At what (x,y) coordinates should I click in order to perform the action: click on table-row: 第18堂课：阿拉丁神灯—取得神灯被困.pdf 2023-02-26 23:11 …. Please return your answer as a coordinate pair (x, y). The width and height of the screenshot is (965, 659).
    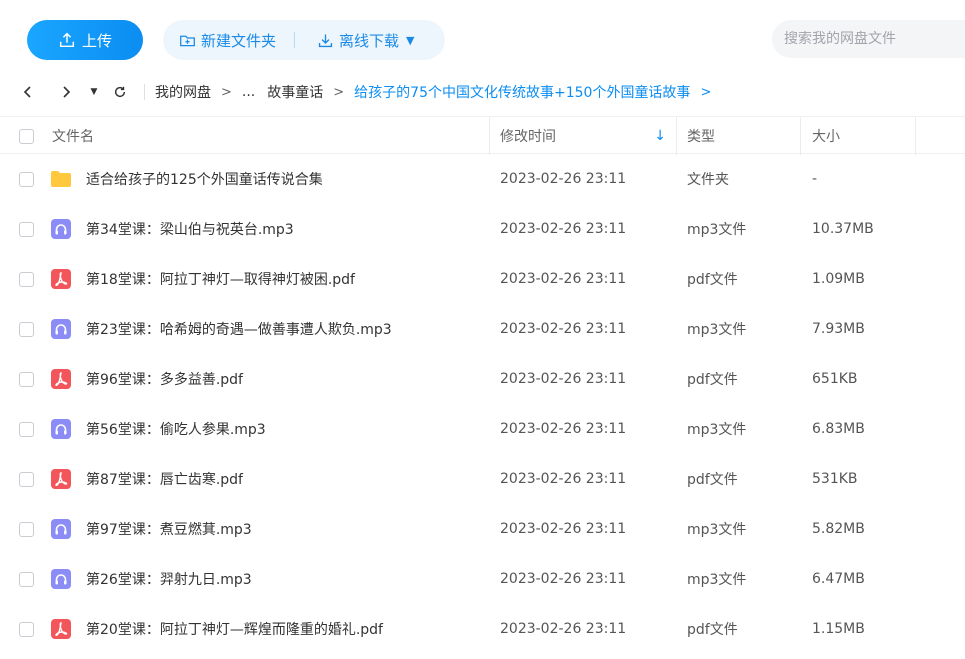
    Looking at the image, I should click on (482, 279).